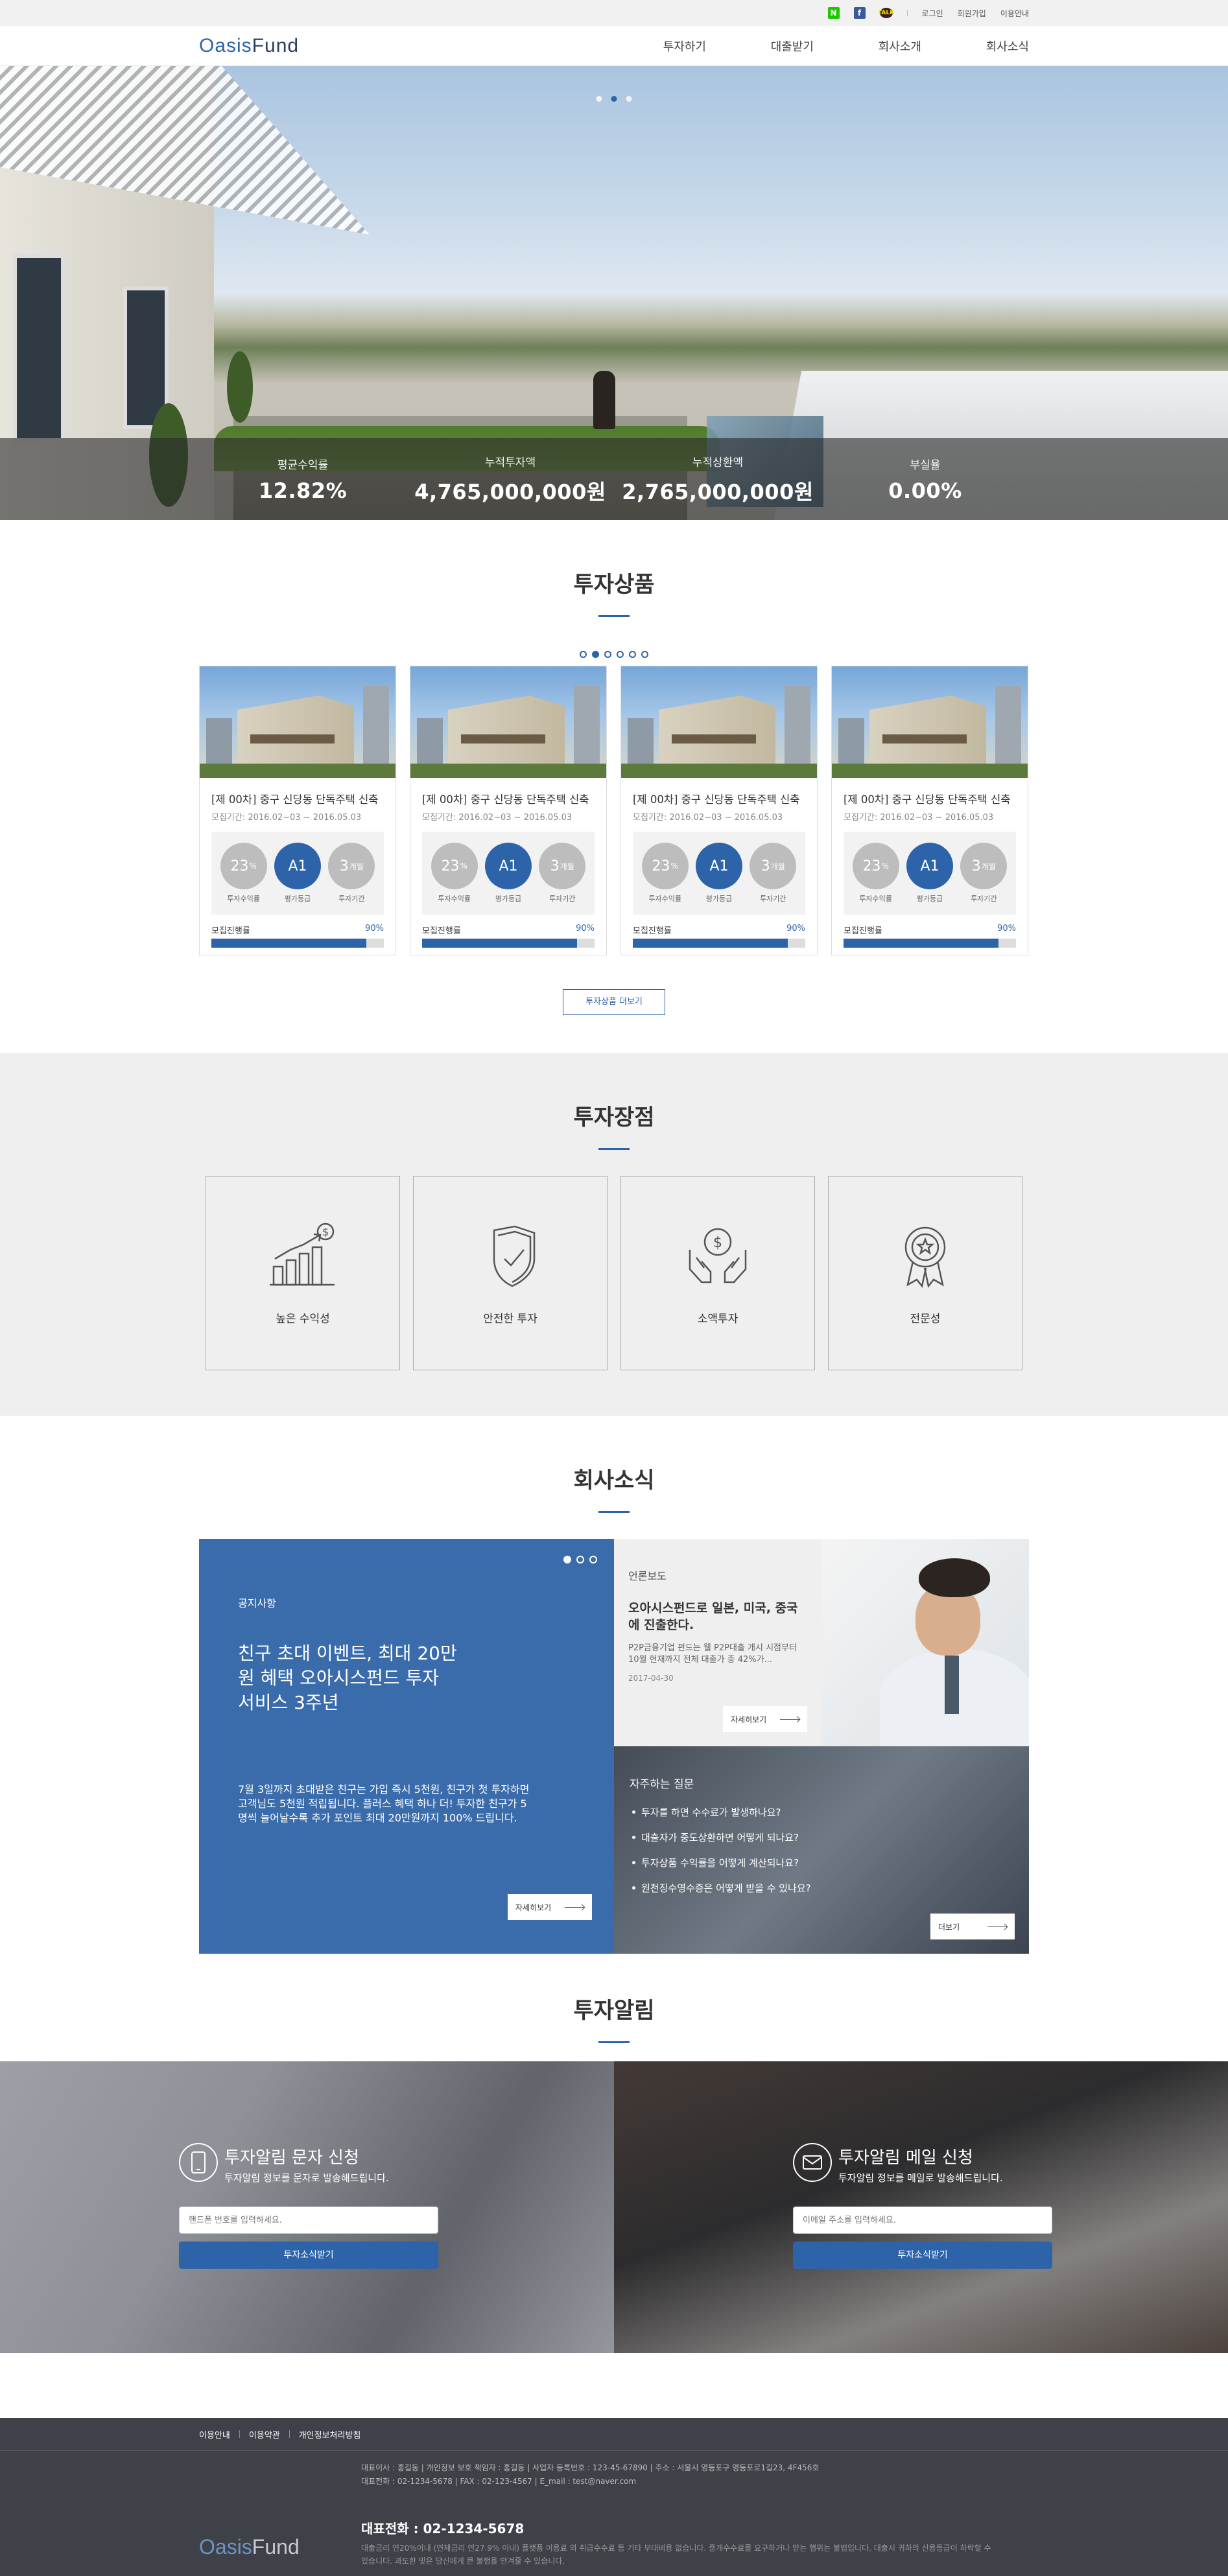 This screenshot has width=1228, height=2576. Describe the element at coordinates (286, 818) in the screenshot. I see `product-period: 모집기간: 2016.02~03 ~ 2016.05.03` at that location.